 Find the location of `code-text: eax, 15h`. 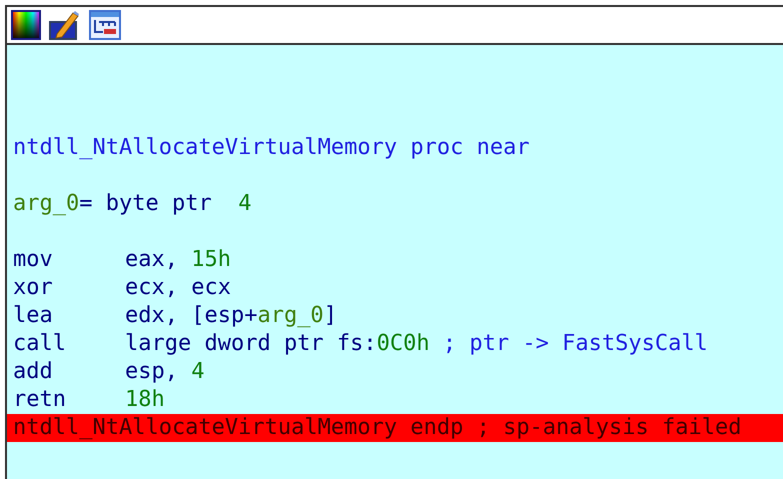

code-text: eax, 15h is located at coordinates (178, 260).